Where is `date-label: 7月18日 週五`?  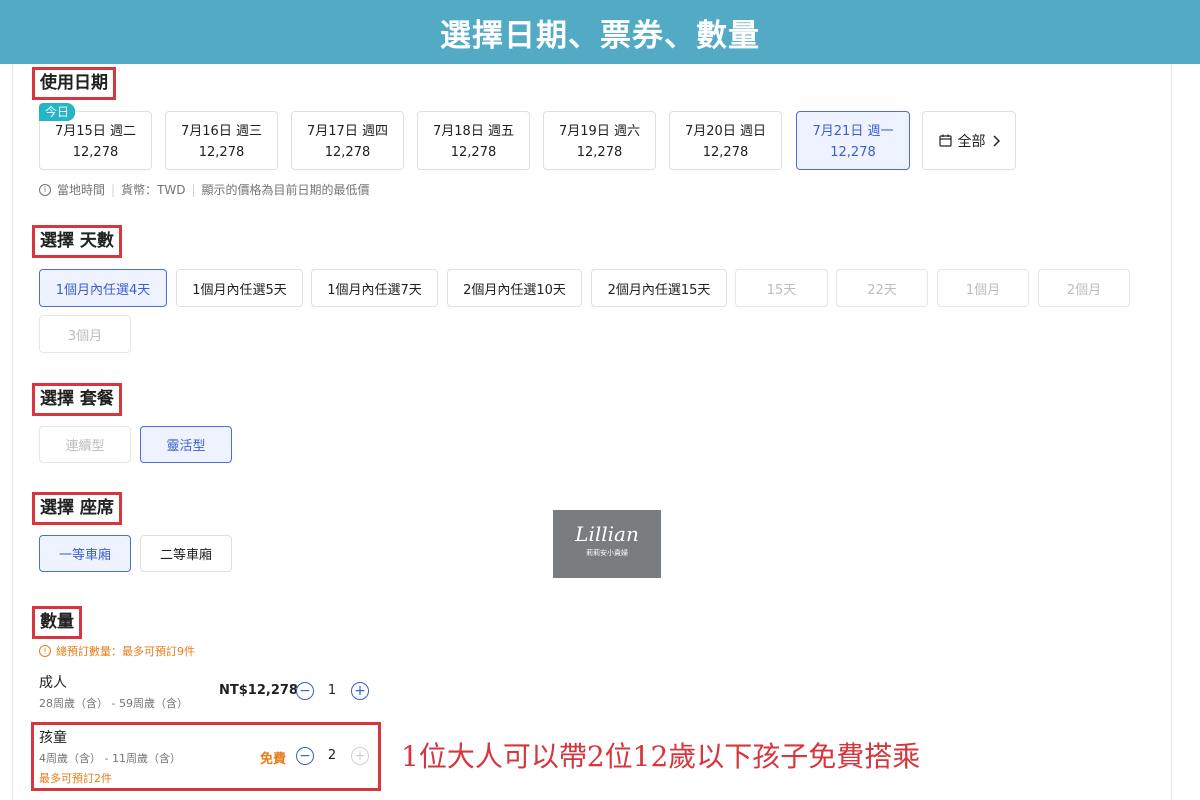
date-label: 7月18日 週五 is located at coordinates (473, 131).